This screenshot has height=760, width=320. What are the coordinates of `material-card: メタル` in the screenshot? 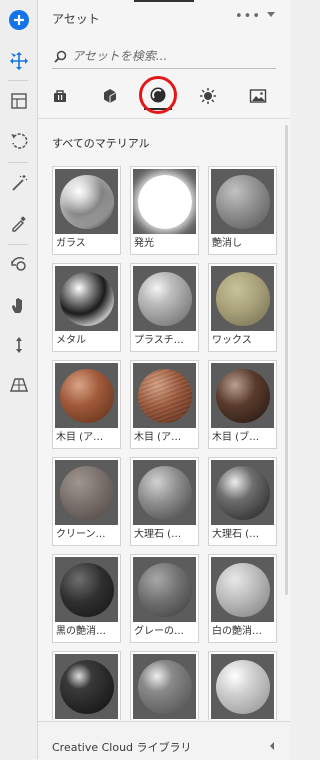 It's located at (86, 307).